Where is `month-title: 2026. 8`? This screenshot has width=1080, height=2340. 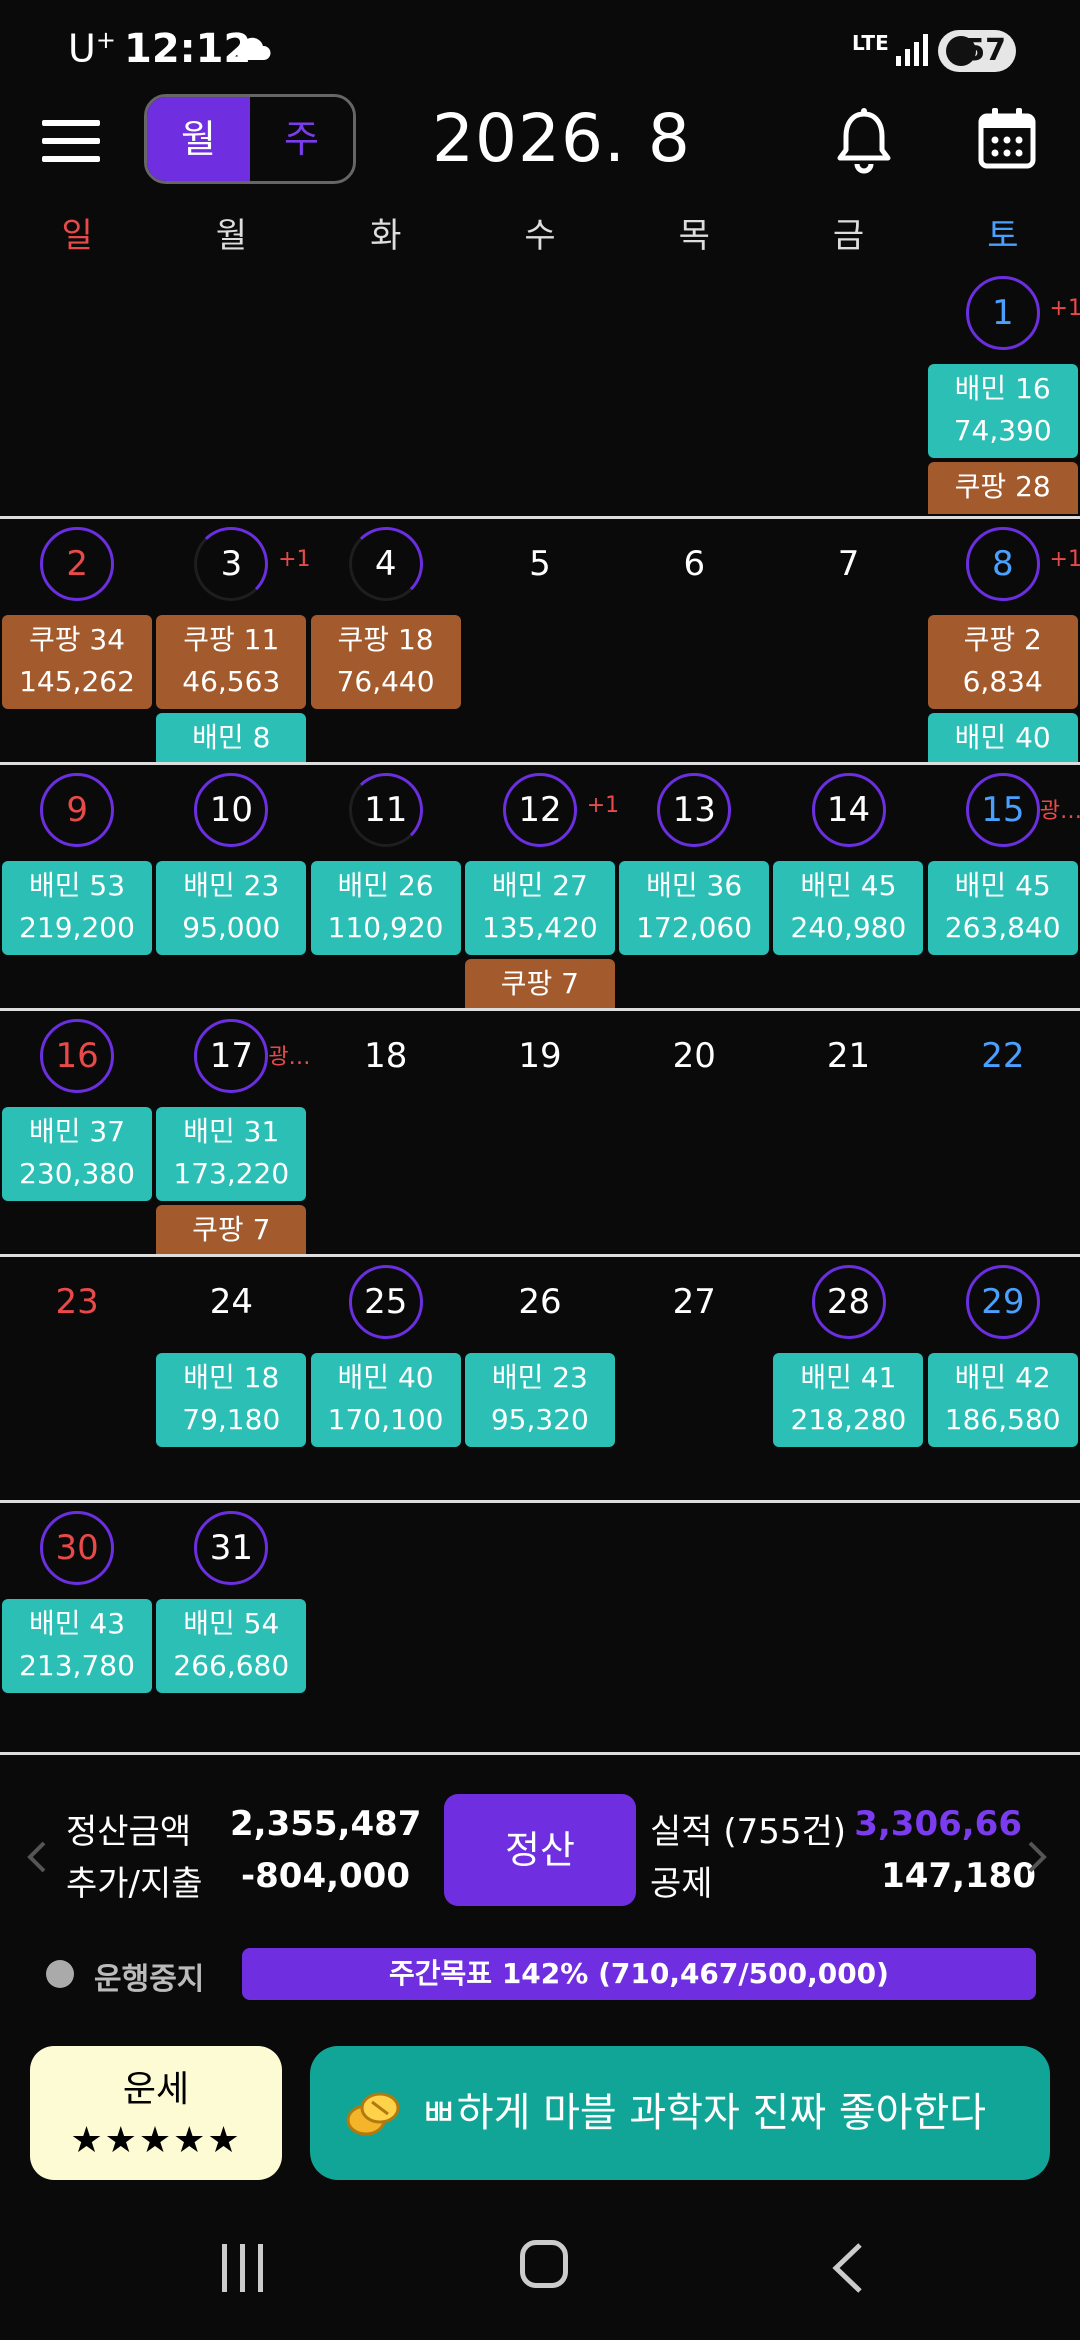 month-title: 2026. 8 is located at coordinates (561, 138).